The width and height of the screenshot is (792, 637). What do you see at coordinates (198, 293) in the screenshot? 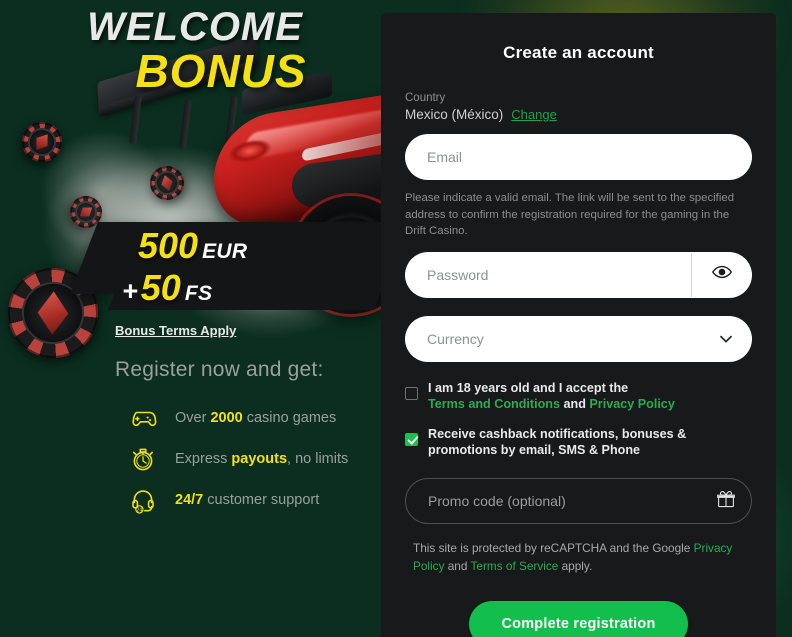
I see `bonus-spins-unit: FS` at bounding box center [198, 293].